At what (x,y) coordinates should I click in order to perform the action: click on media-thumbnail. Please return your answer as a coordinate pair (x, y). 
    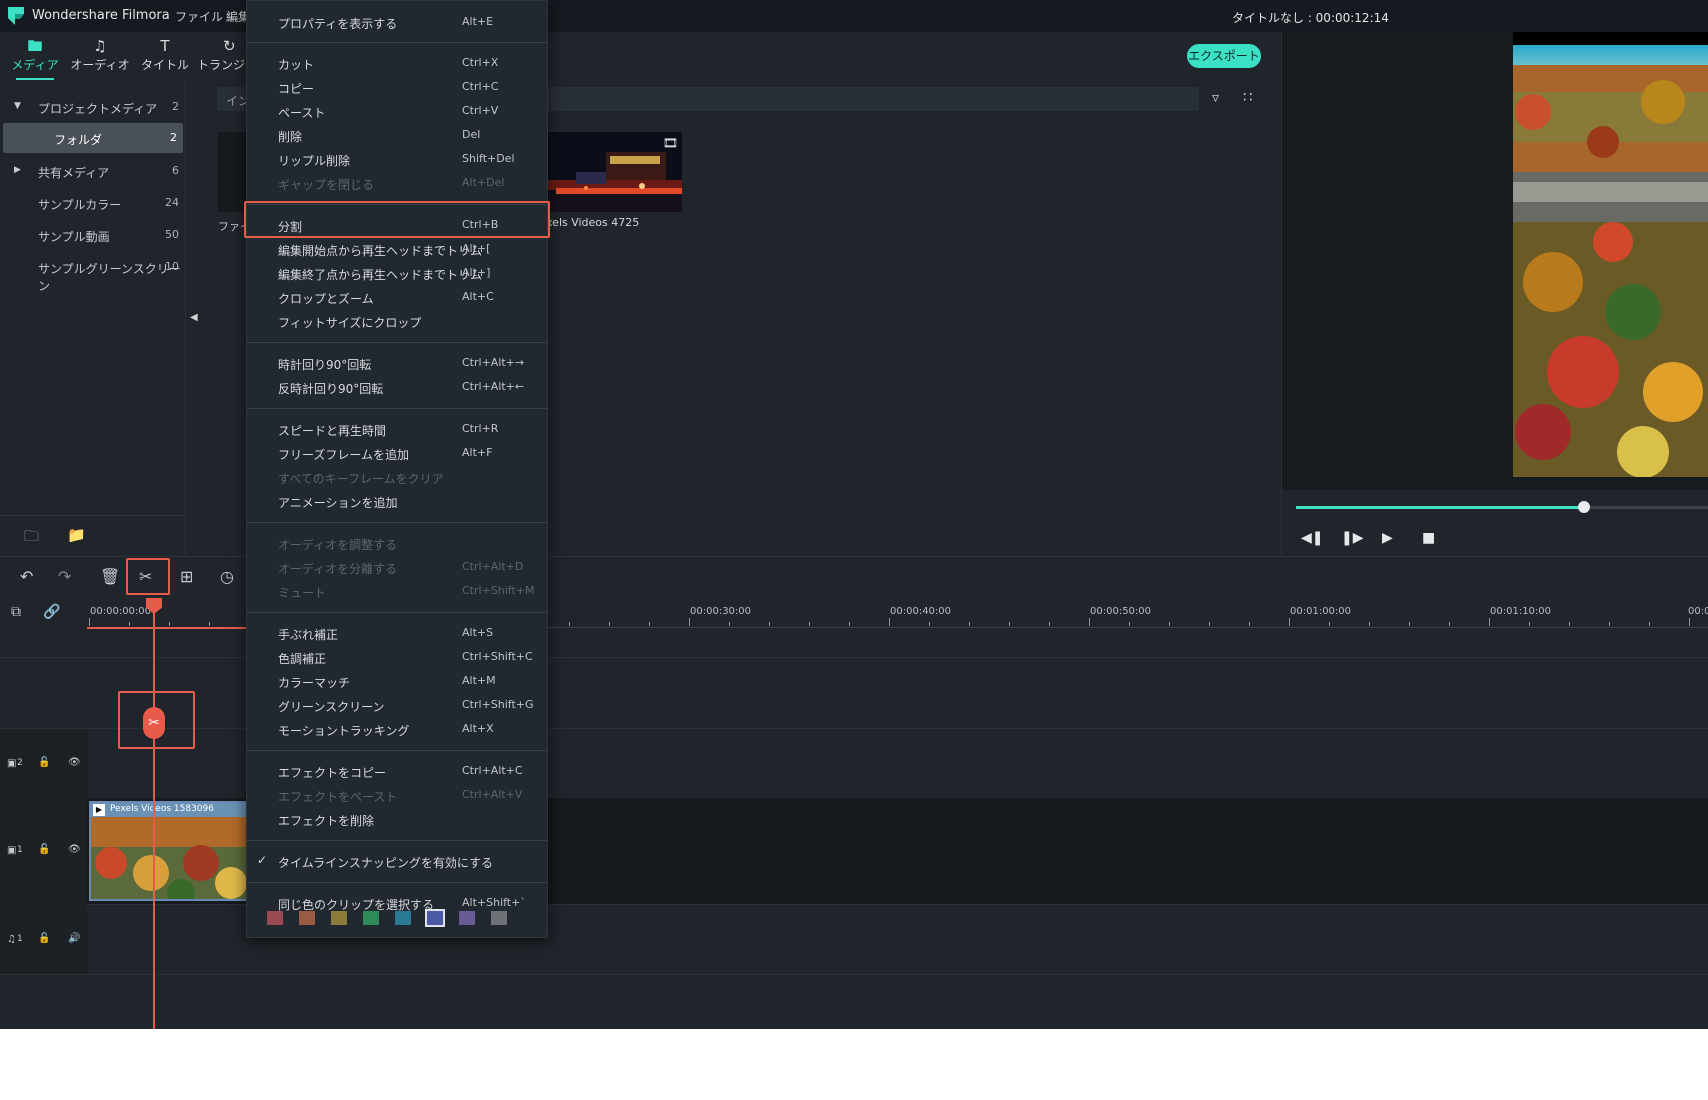
    Looking at the image, I should click on (233, 172).